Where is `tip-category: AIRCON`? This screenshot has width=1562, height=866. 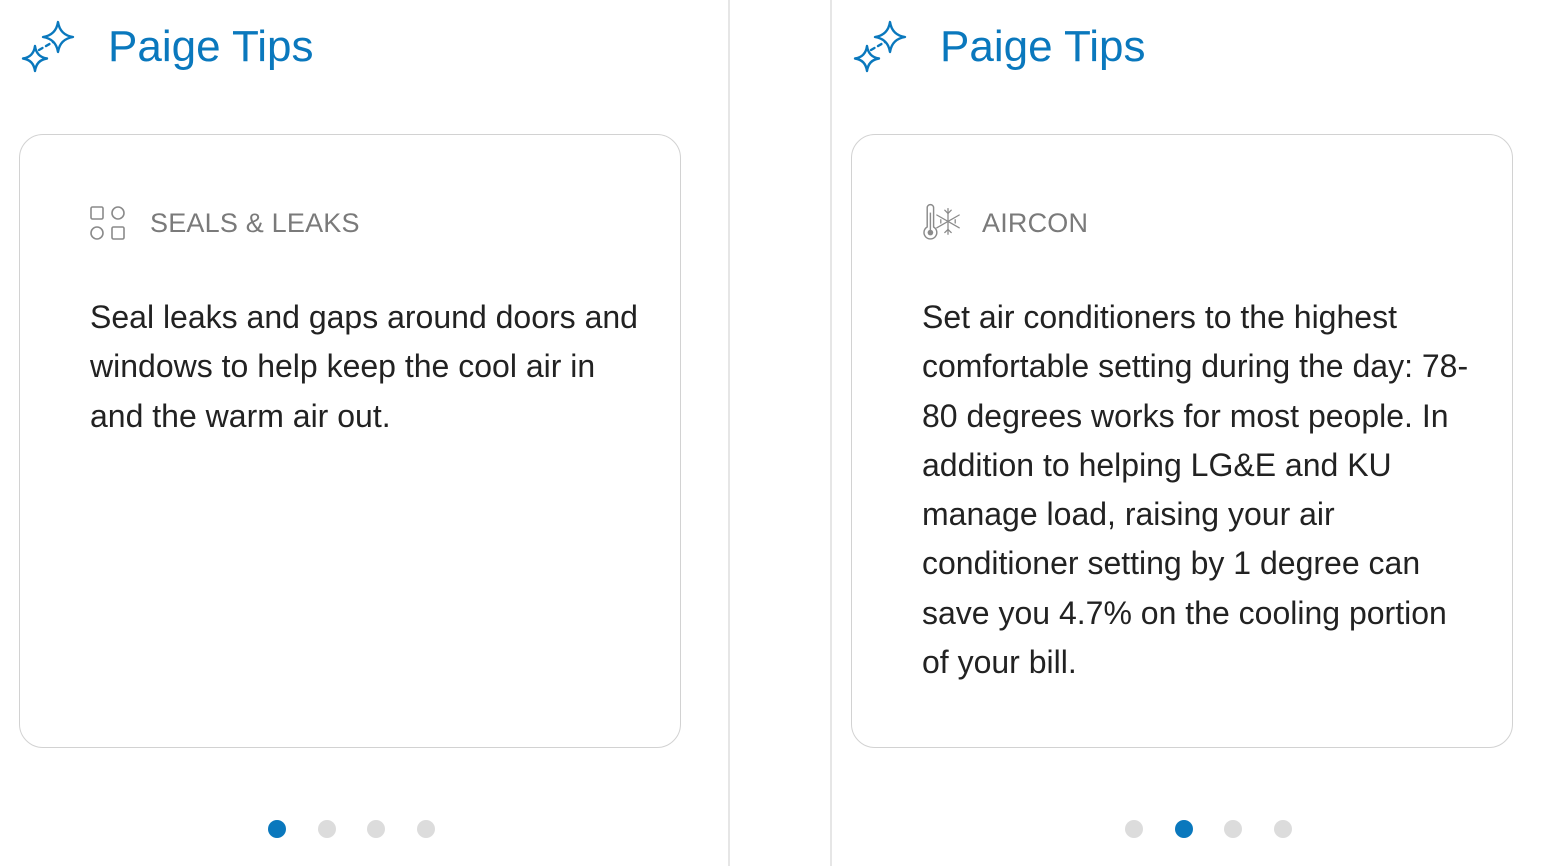
tip-category: AIRCON is located at coordinates (1004, 223).